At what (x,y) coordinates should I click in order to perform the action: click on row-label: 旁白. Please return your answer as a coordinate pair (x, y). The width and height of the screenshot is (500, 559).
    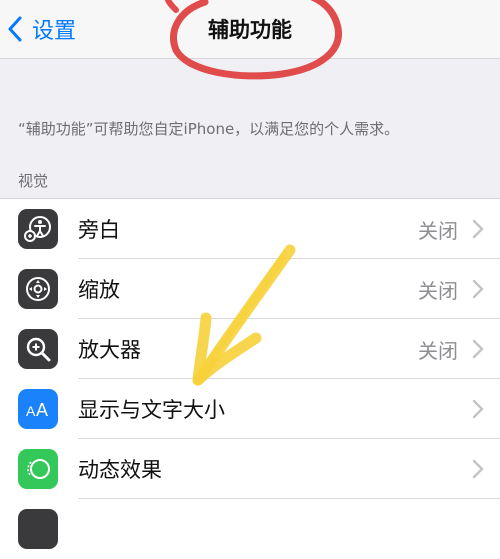
    Looking at the image, I should click on (99, 230).